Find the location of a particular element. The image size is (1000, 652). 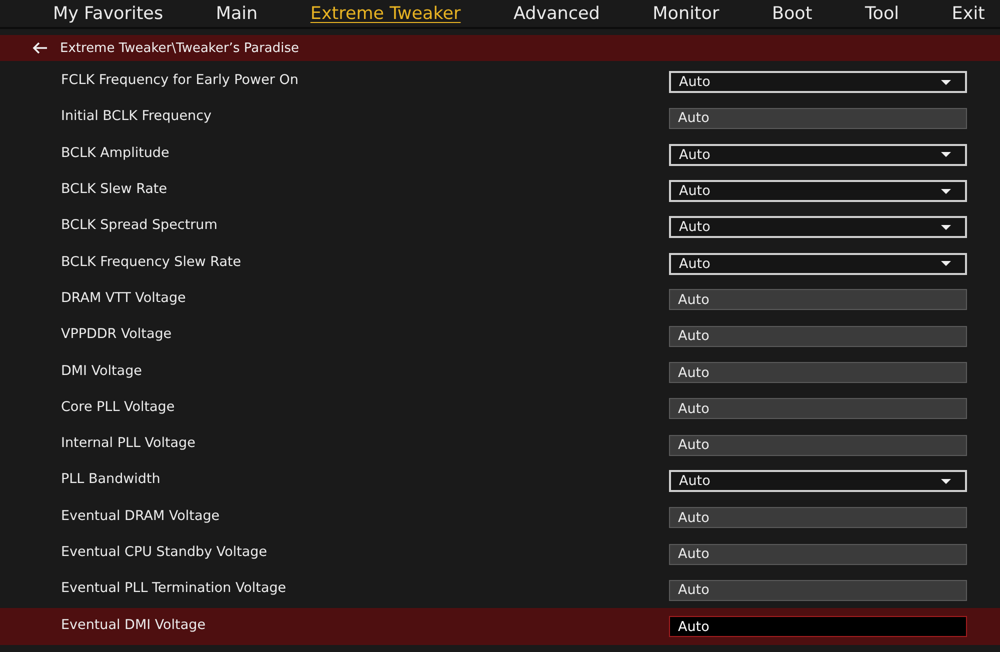

setting-label: Eventual PLL Termination Voltage is located at coordinates (173, 588).